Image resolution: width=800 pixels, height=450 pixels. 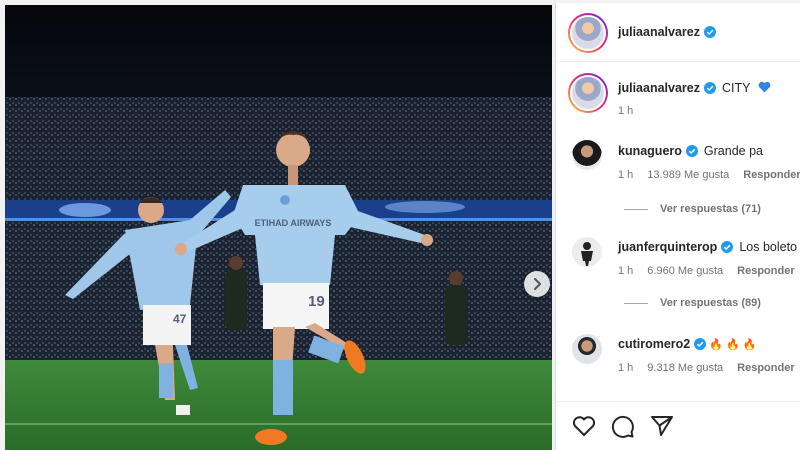 What do you see at coordinates (626, 111) in the screenshot?
I see `caption-time-text: 1 h` at bounding box center [626, 111].